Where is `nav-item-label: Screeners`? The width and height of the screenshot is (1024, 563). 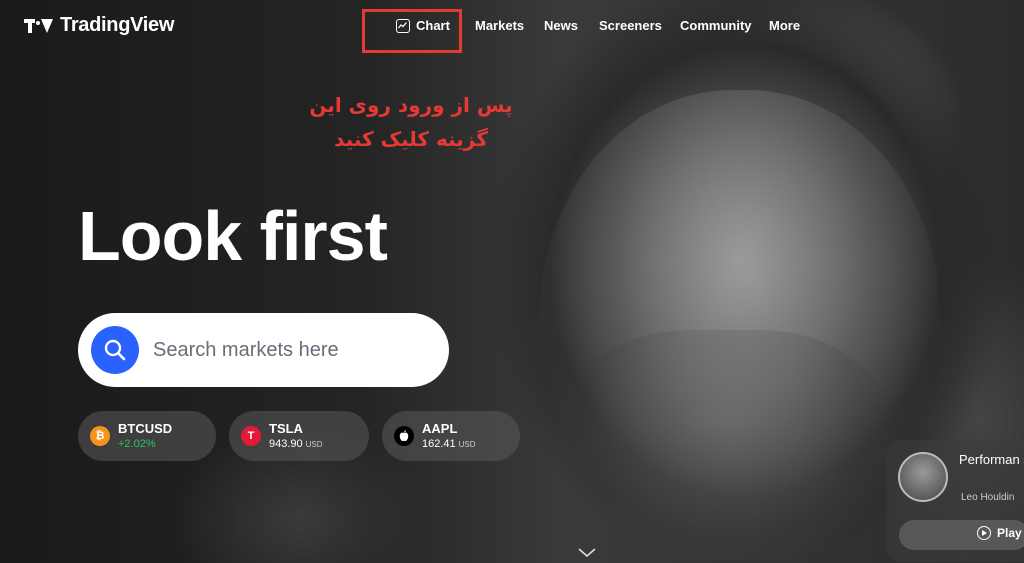 nav-item-label: Screeners is located at coordinates (630, 25).